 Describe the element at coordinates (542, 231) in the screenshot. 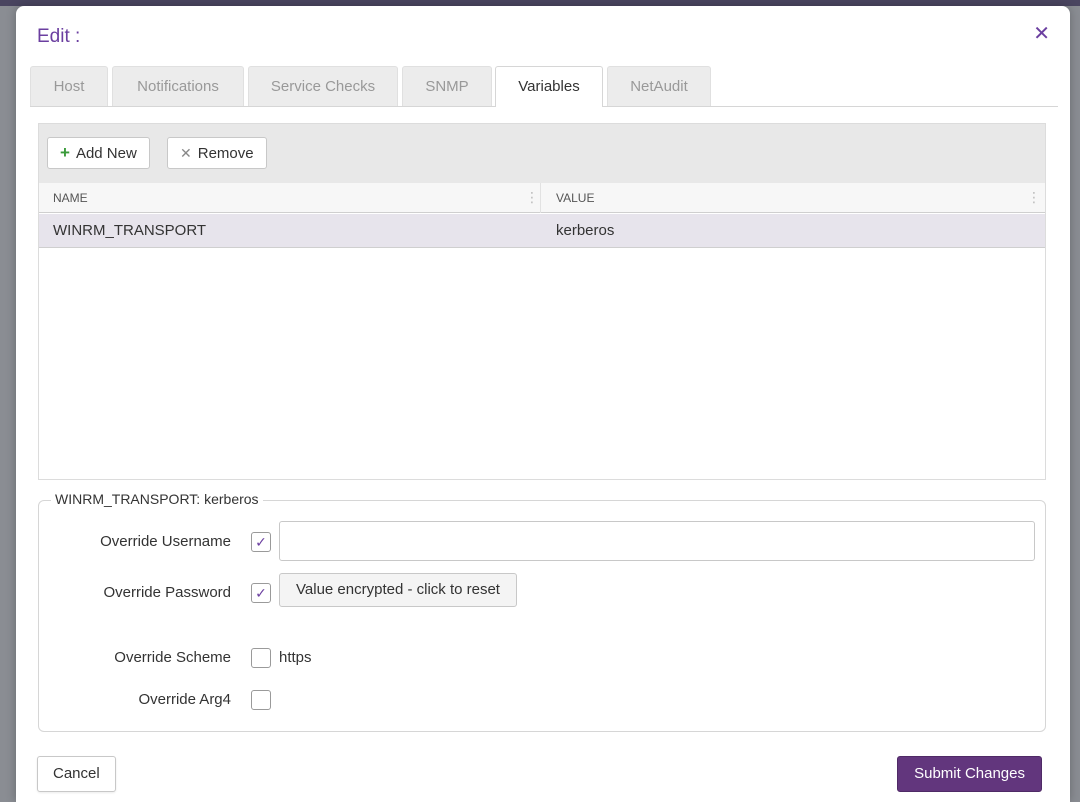

I see `table-row: WINRM_TRANSPORT kerberos` at that location.